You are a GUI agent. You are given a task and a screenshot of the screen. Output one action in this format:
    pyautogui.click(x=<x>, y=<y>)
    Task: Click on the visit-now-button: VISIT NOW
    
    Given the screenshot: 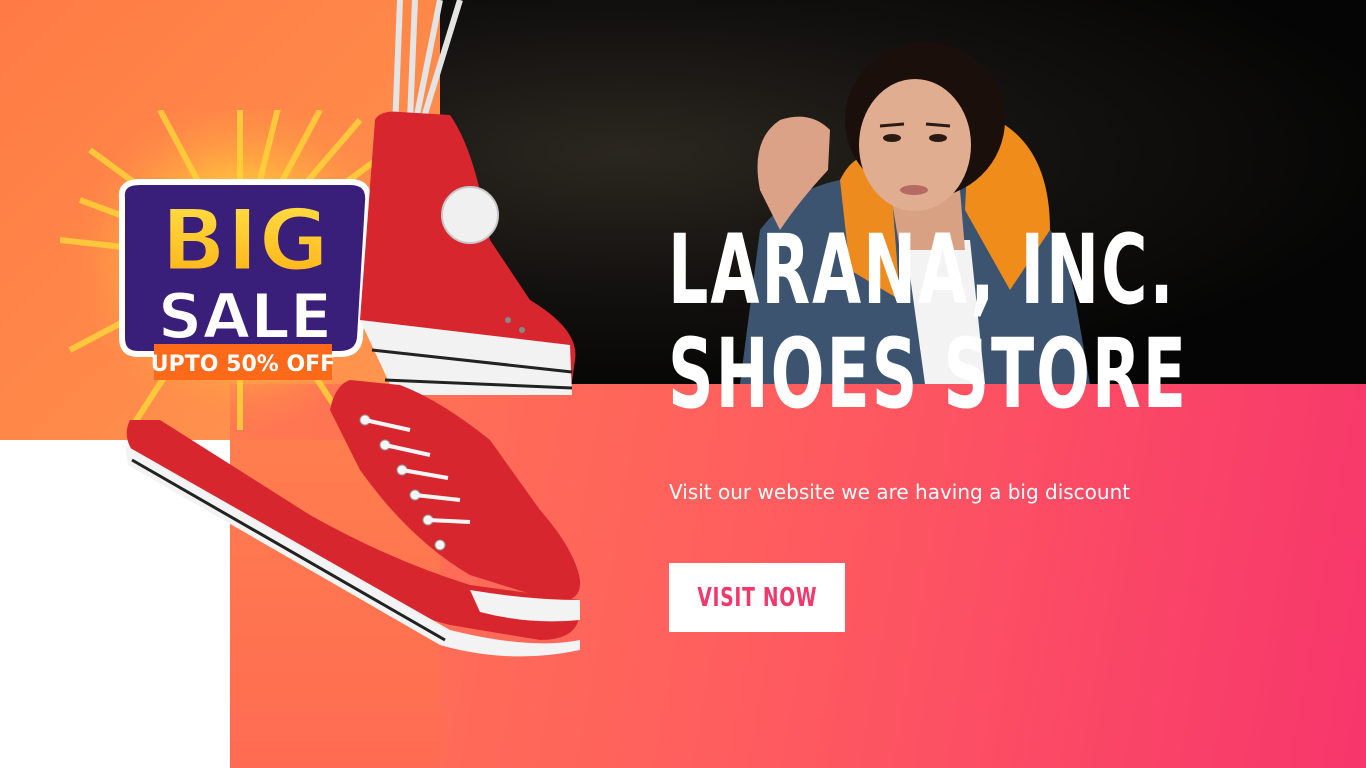 What is the action you would take?
    pyautogui.click(x=757, y=597)
    